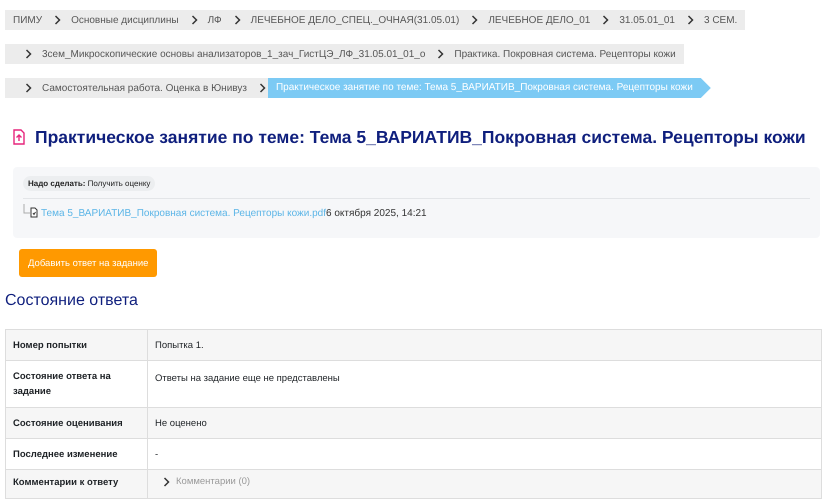 The width and height of the screenshot is (822, 504). I want to click on table-cell: Попытка 1., so click(485, 345).